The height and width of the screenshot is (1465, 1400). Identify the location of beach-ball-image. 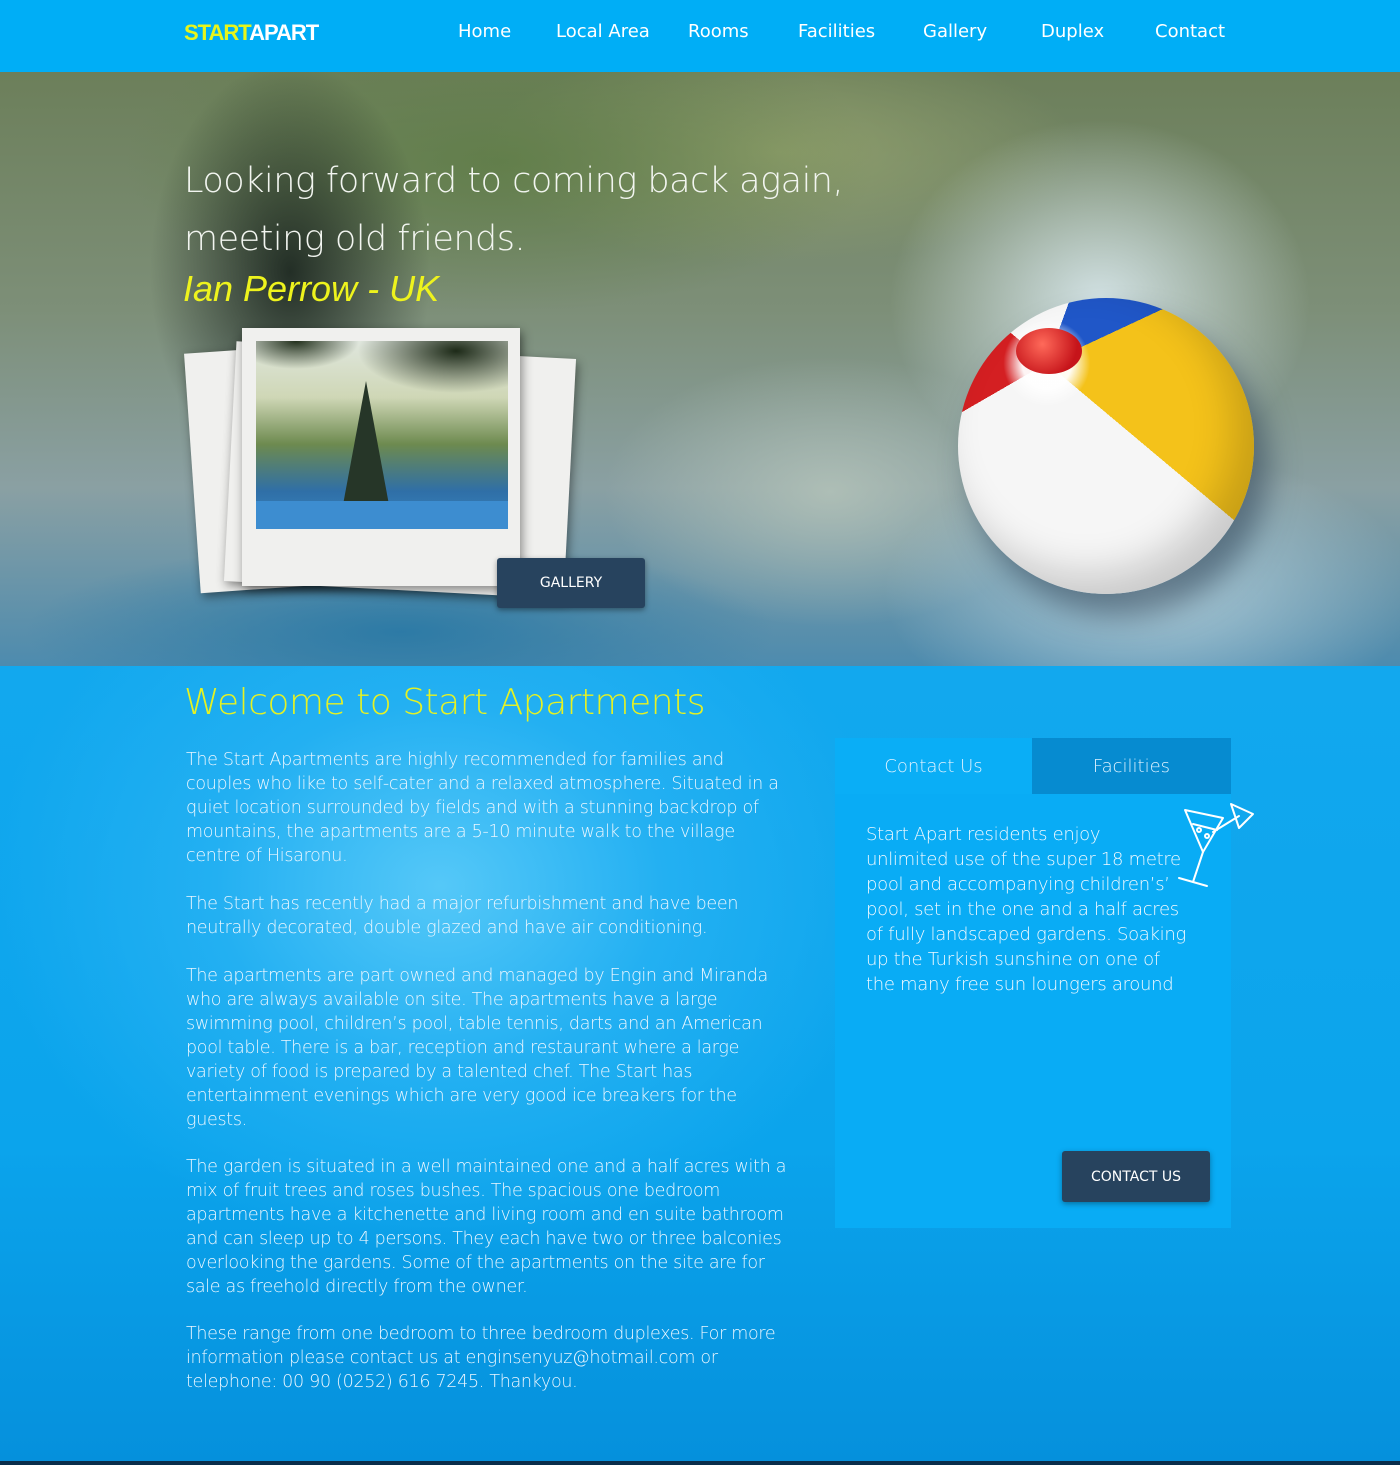
(1106, 446).